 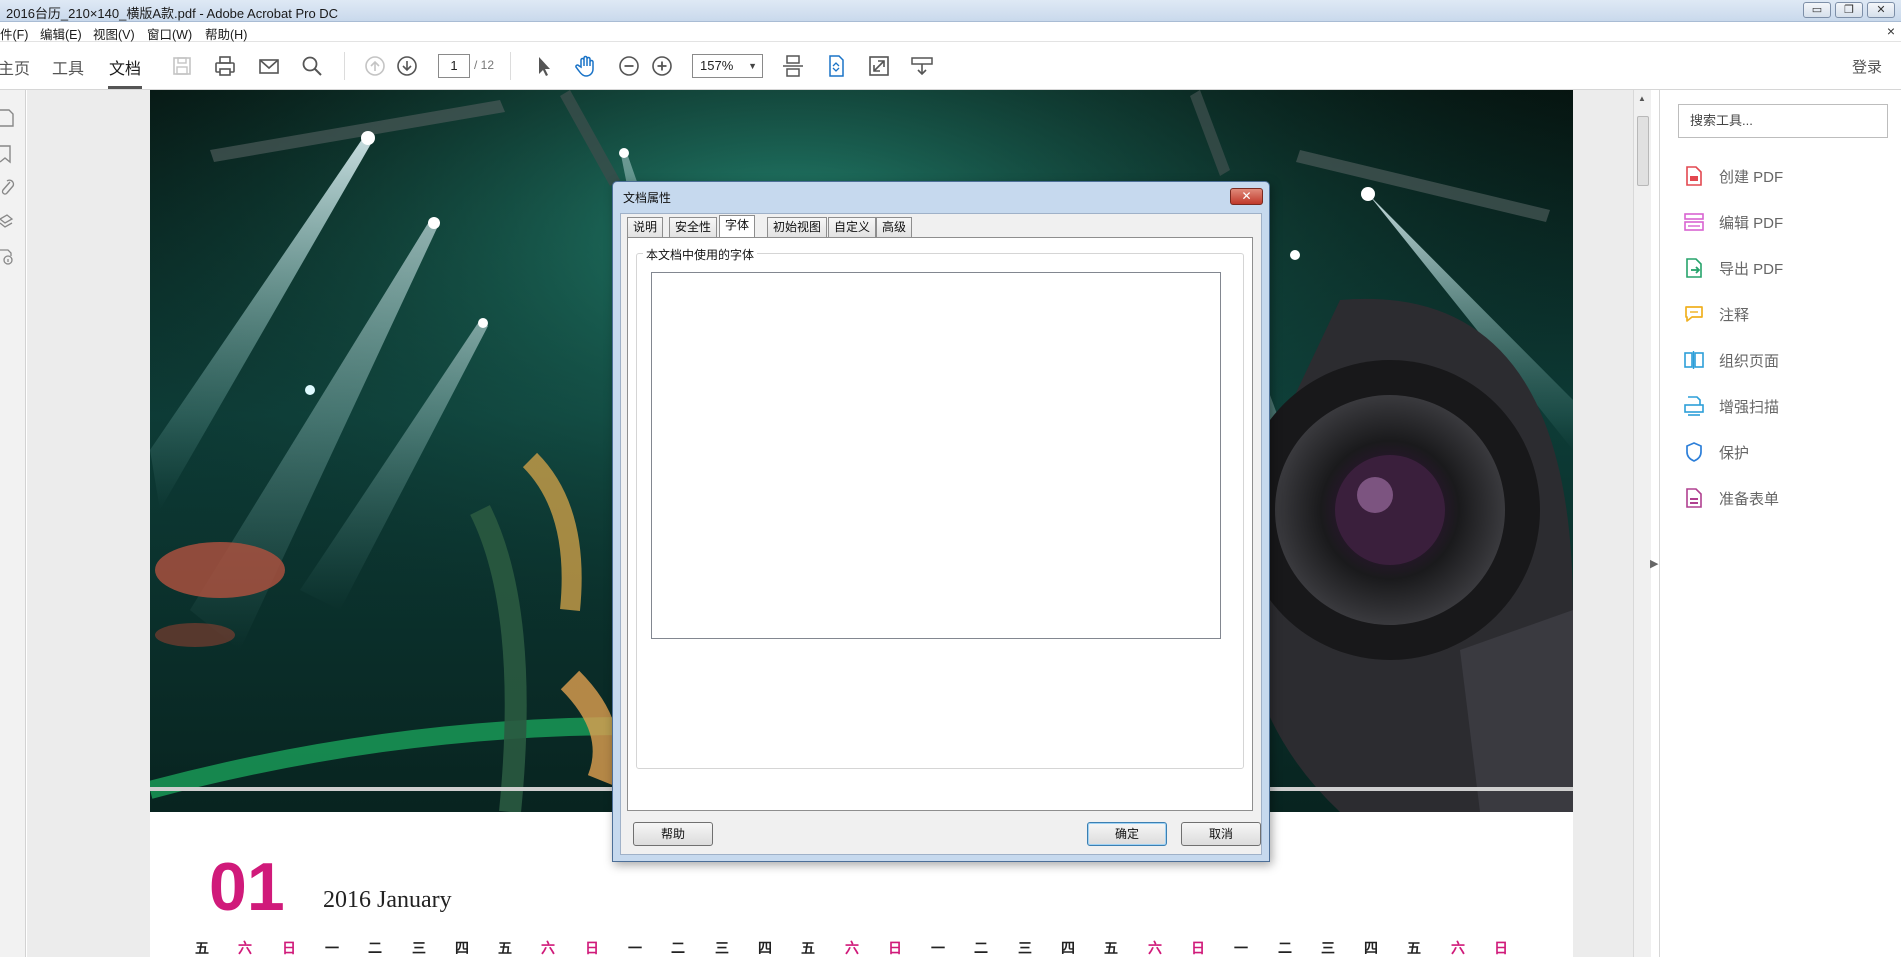 I want to click on bookmarks-icon, so click(x=9, y=154).